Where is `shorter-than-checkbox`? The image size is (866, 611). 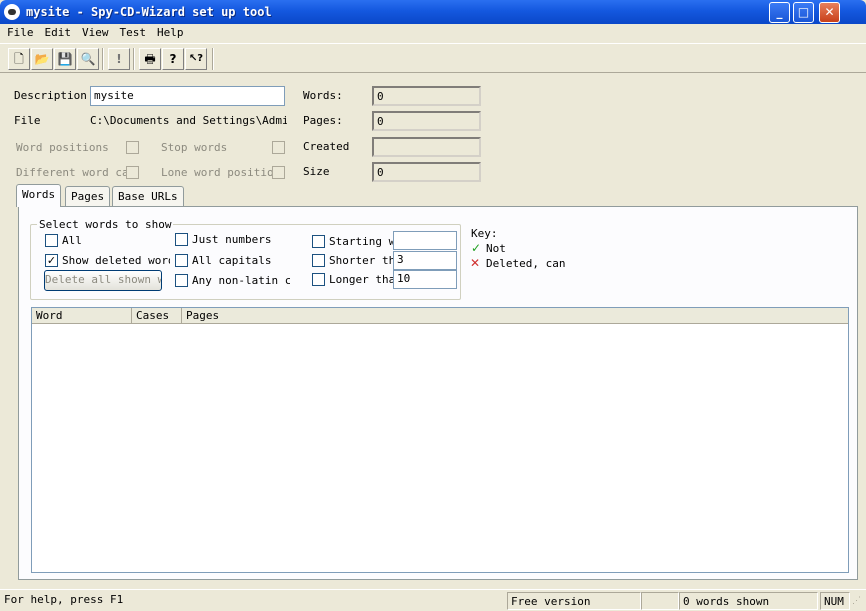
shorter-than-checkbox is located at coordinates (318, 260).